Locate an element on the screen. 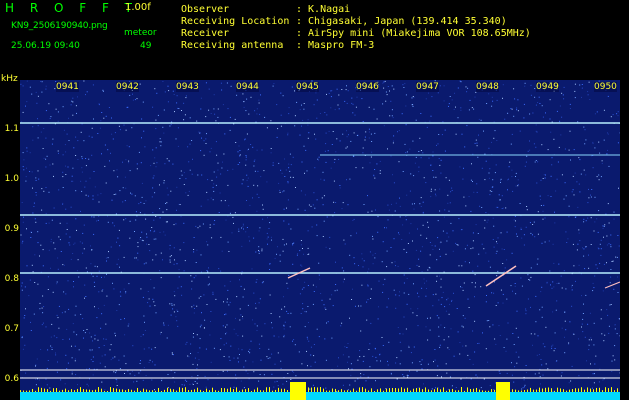 This screenshot has height=400, width=629. observer-value: : K.Nagai is located at coordinates (323, 9).